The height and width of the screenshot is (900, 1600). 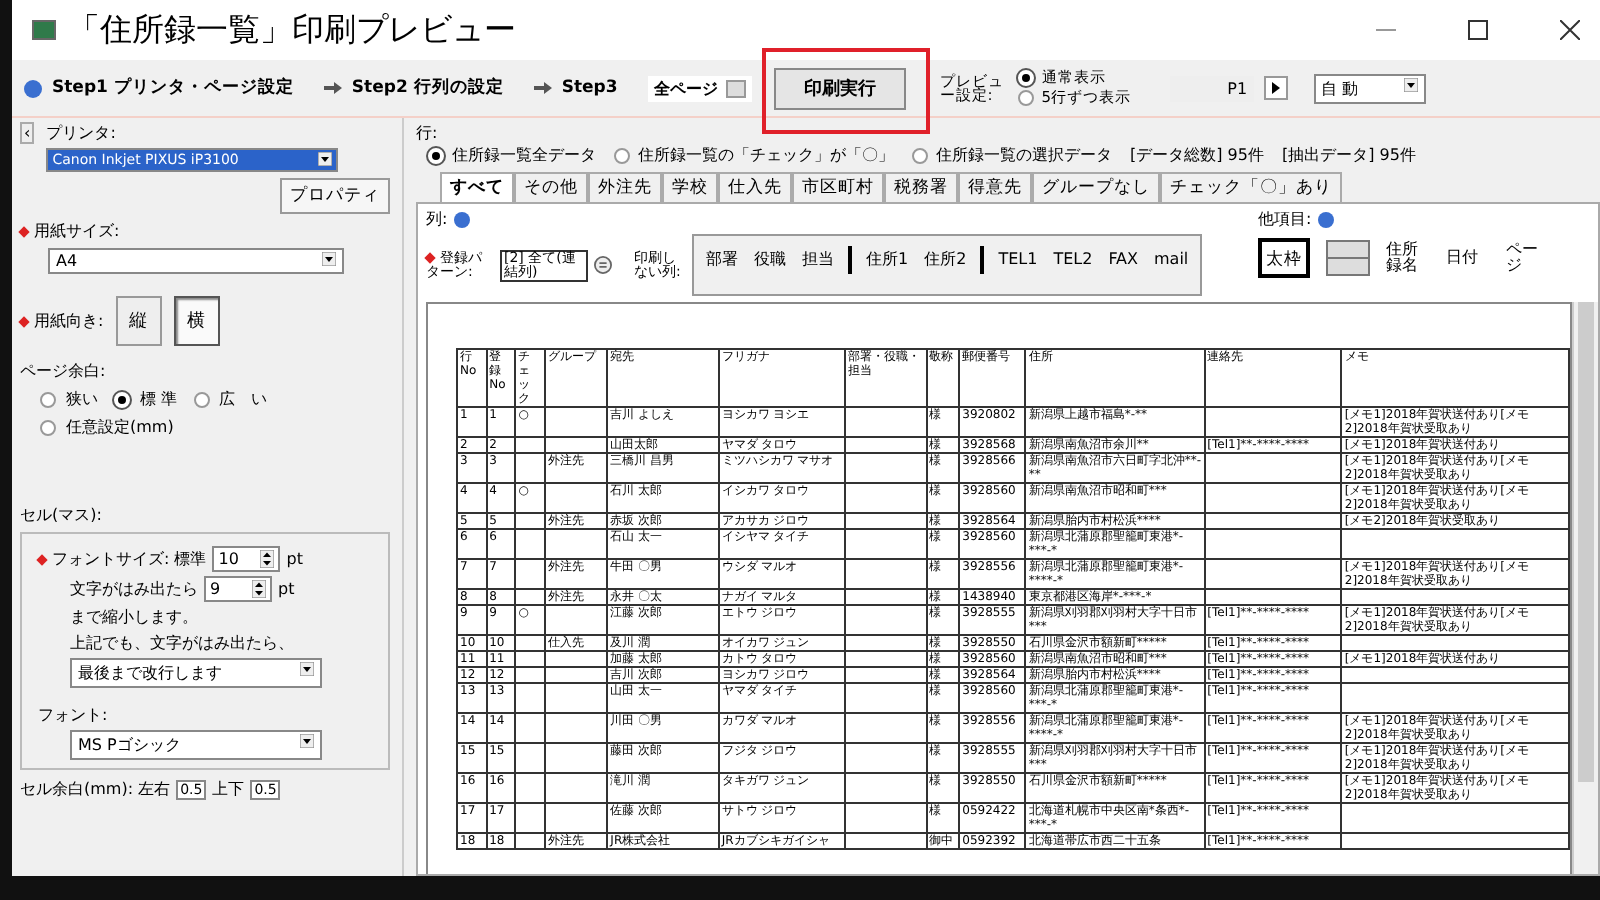 What do you see at coordinates (69, 399) in the screenshot?
I see `margin-radio: 狭い` at bounding box center [69, 399].